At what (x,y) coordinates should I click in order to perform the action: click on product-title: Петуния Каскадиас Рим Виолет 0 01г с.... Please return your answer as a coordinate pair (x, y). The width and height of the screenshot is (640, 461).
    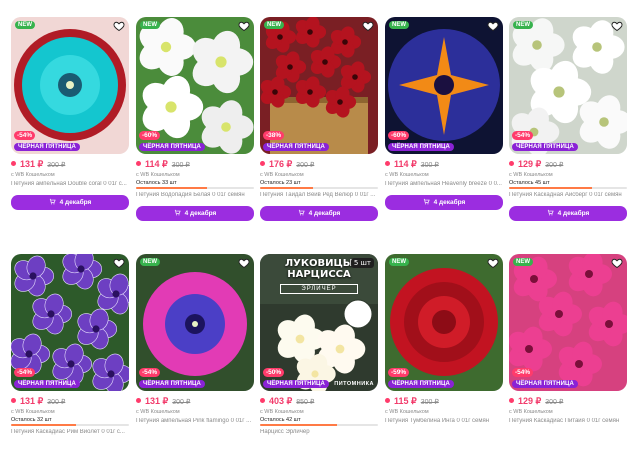
    Looking at the image, I should click on (70, 432).